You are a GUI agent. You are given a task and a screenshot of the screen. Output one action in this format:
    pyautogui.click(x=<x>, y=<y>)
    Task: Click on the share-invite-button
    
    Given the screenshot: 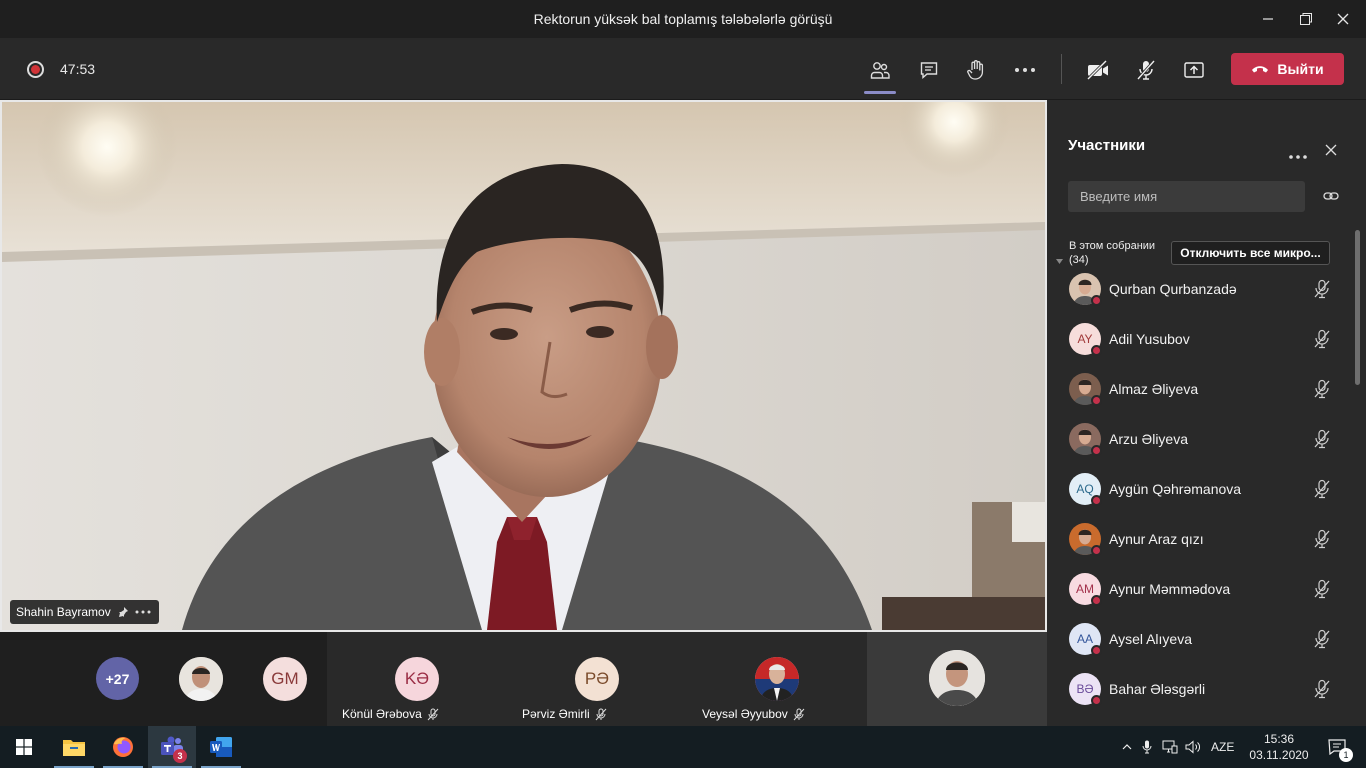 What is the action you would take?
    pyautogui.click(x=1331, y=198)
    